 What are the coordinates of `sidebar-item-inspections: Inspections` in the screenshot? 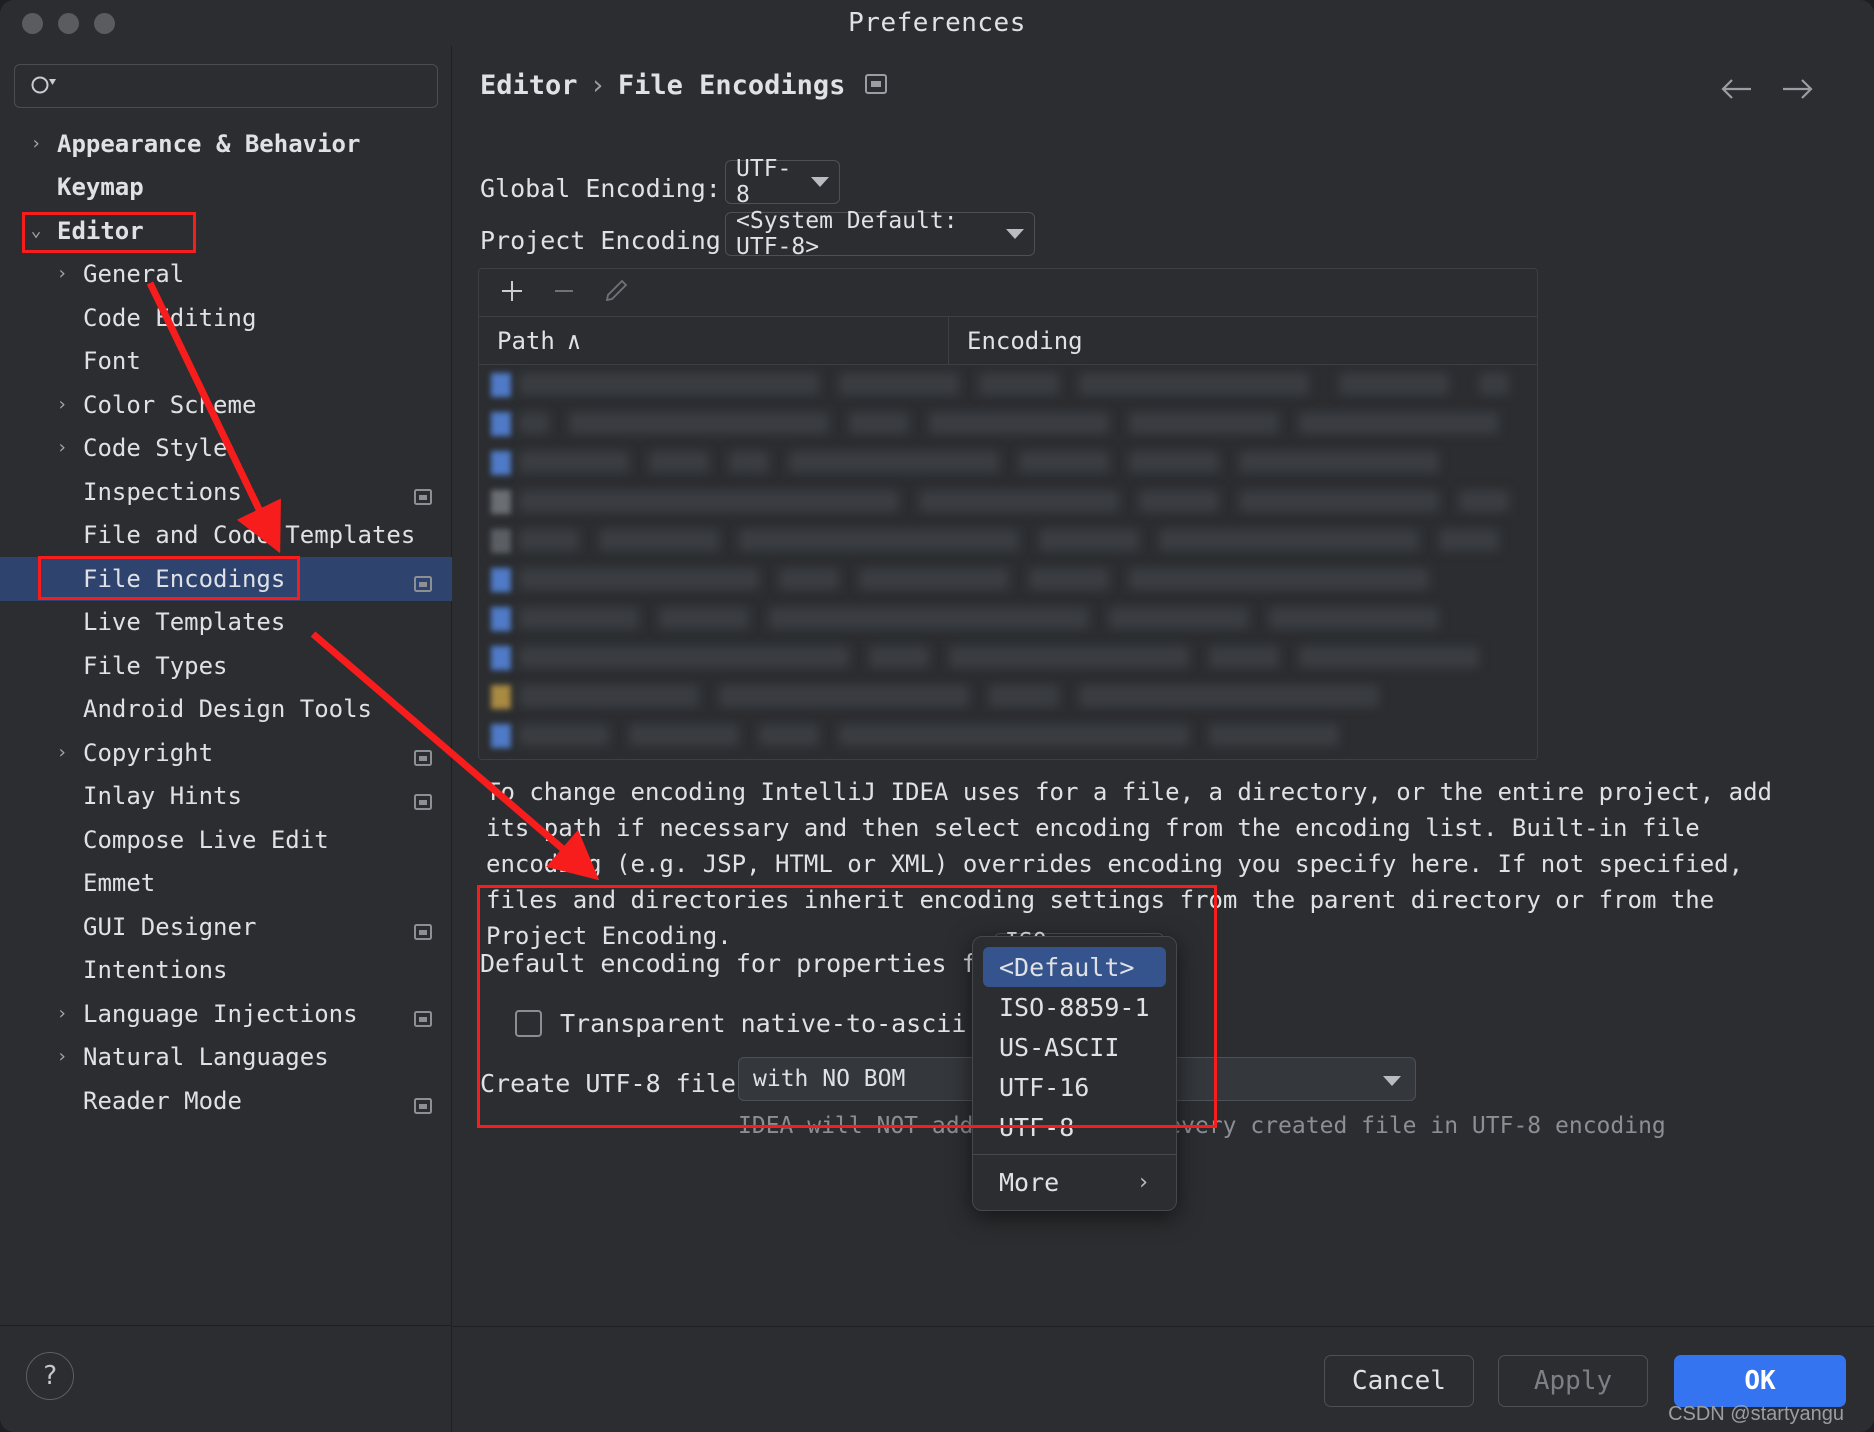 It's located at (226, 492).